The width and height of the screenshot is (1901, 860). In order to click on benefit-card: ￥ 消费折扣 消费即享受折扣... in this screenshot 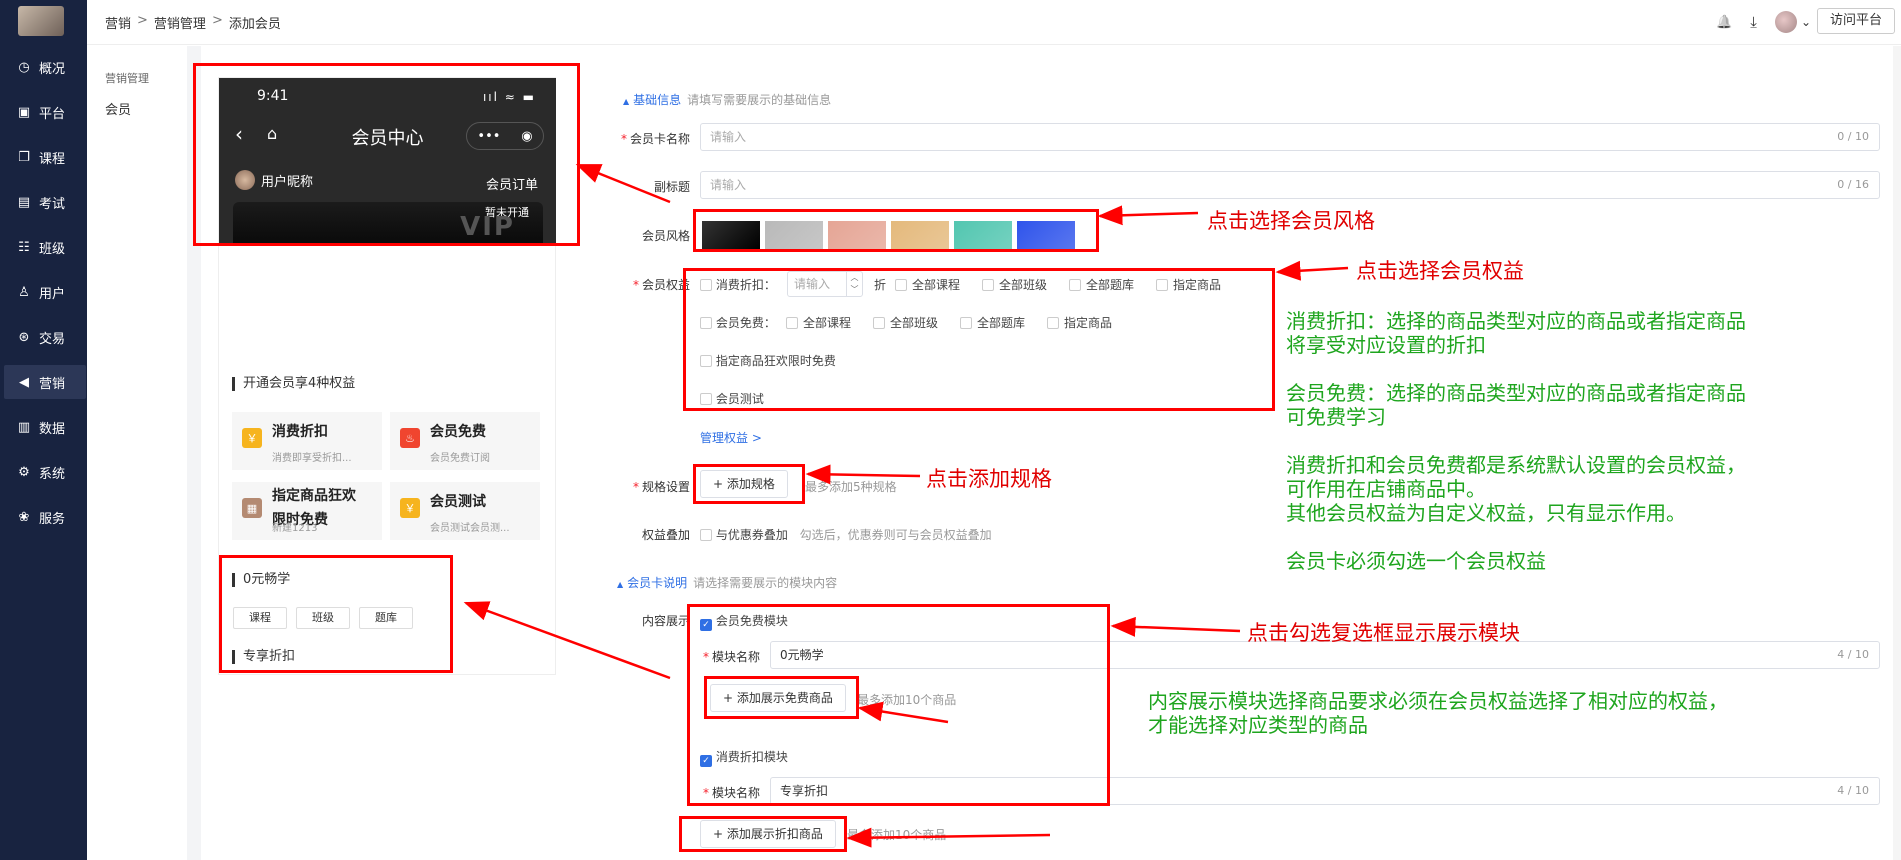, I will do `click(307, 441)`.